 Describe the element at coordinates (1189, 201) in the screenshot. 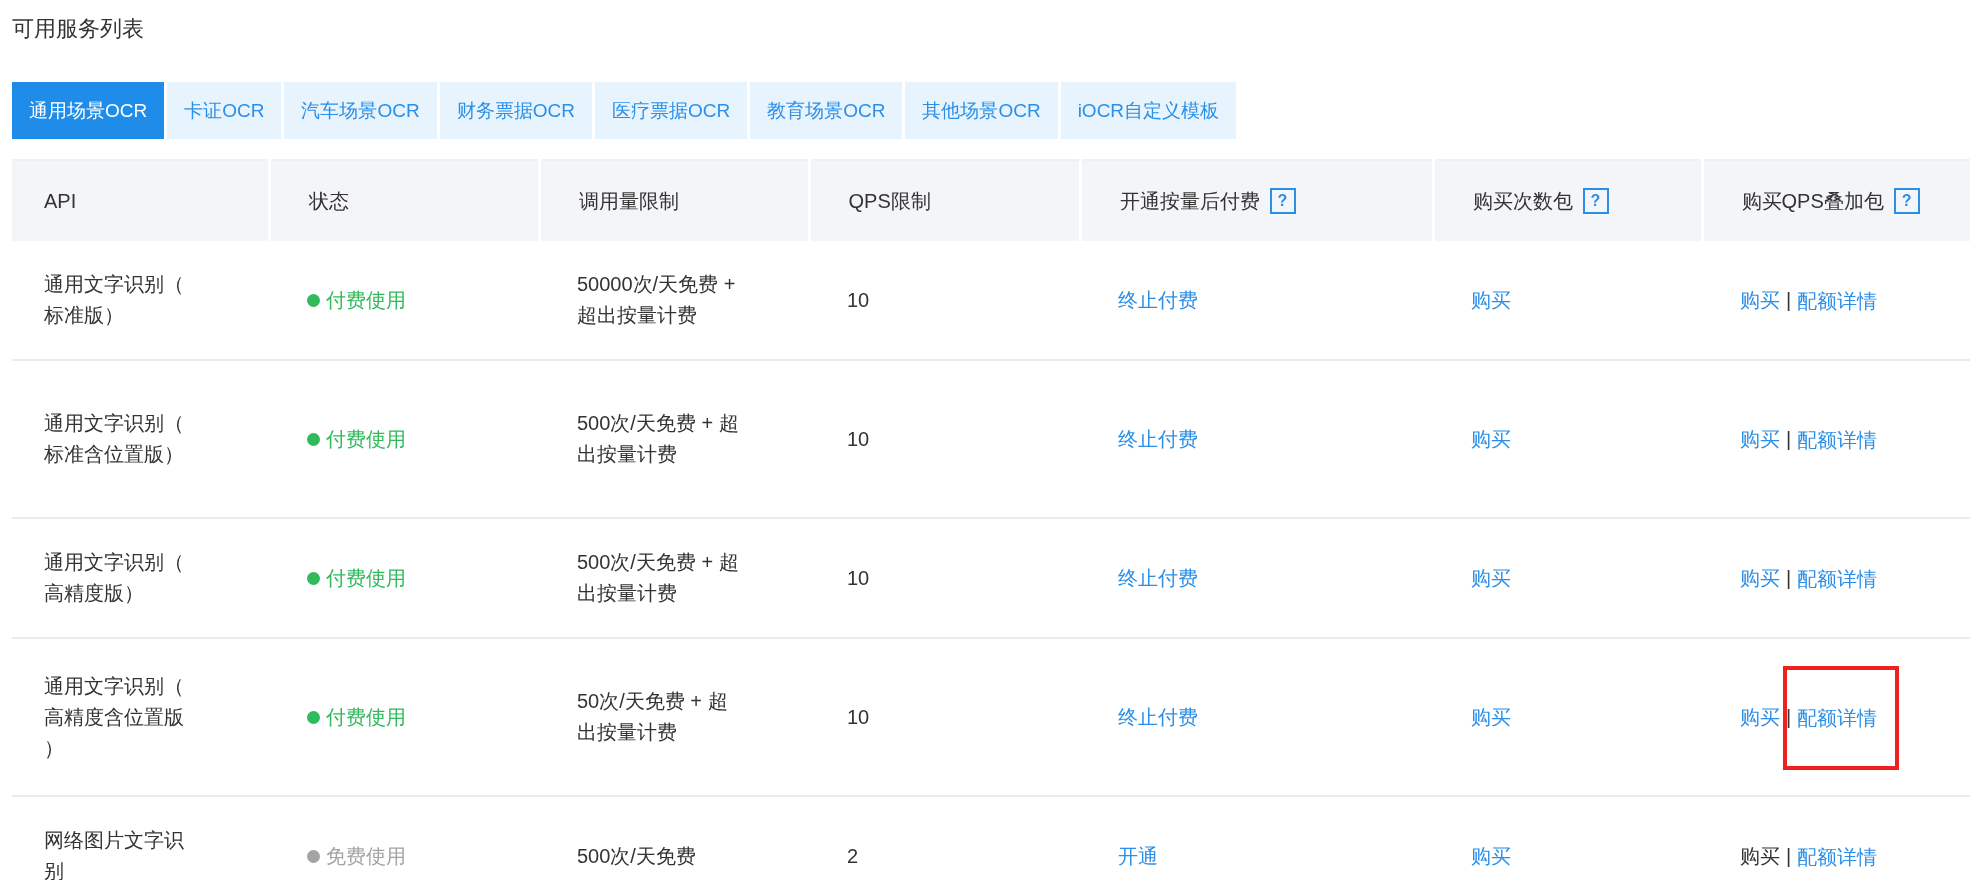

I see `column-header: 开通按量后付费` at that location.